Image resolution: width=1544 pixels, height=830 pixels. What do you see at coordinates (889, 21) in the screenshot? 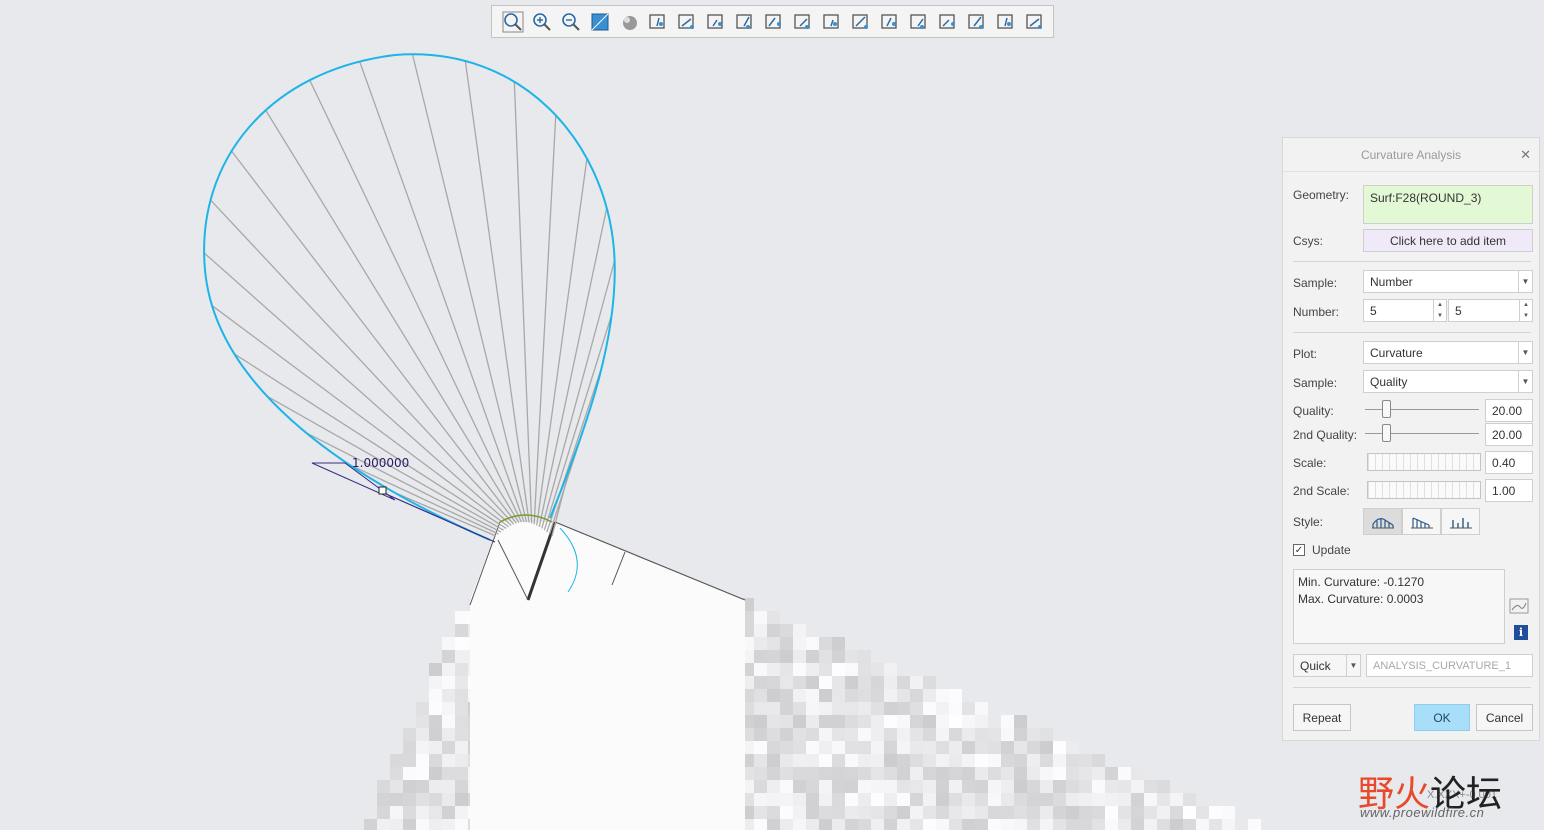
I see `csys-display-icon` at bounding box center [889, 21].